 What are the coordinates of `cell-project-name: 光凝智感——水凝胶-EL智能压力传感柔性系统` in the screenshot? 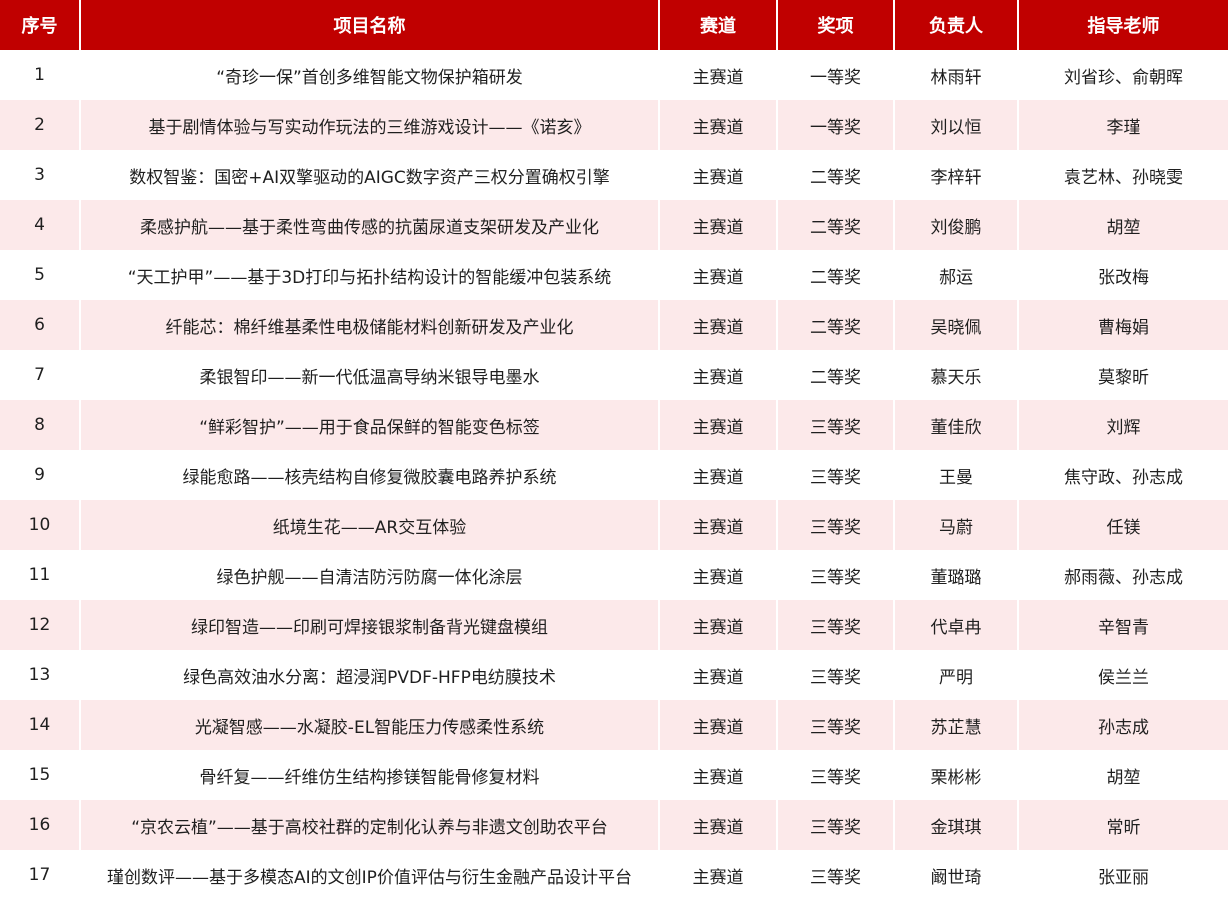 It's located at (370, 725).